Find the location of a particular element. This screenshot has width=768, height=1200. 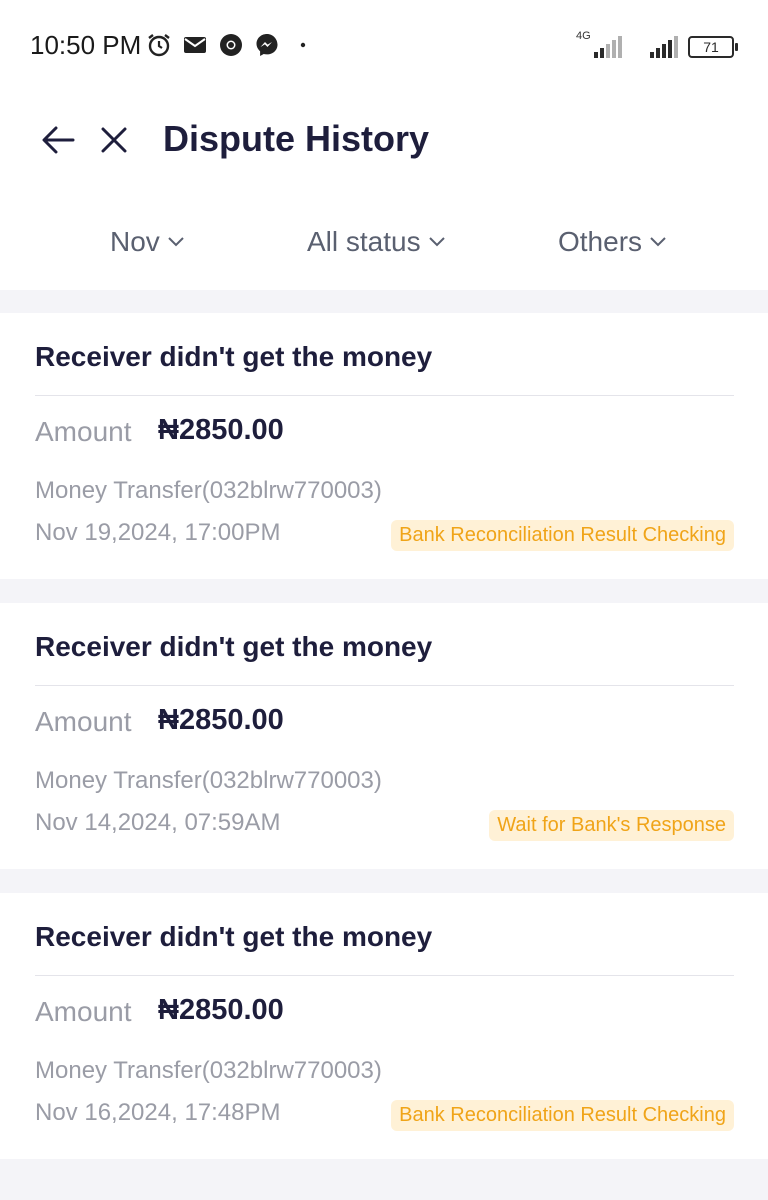

transaction-date: Nov 16,2024, 17:48PM is located at coordinates (158, 1112).